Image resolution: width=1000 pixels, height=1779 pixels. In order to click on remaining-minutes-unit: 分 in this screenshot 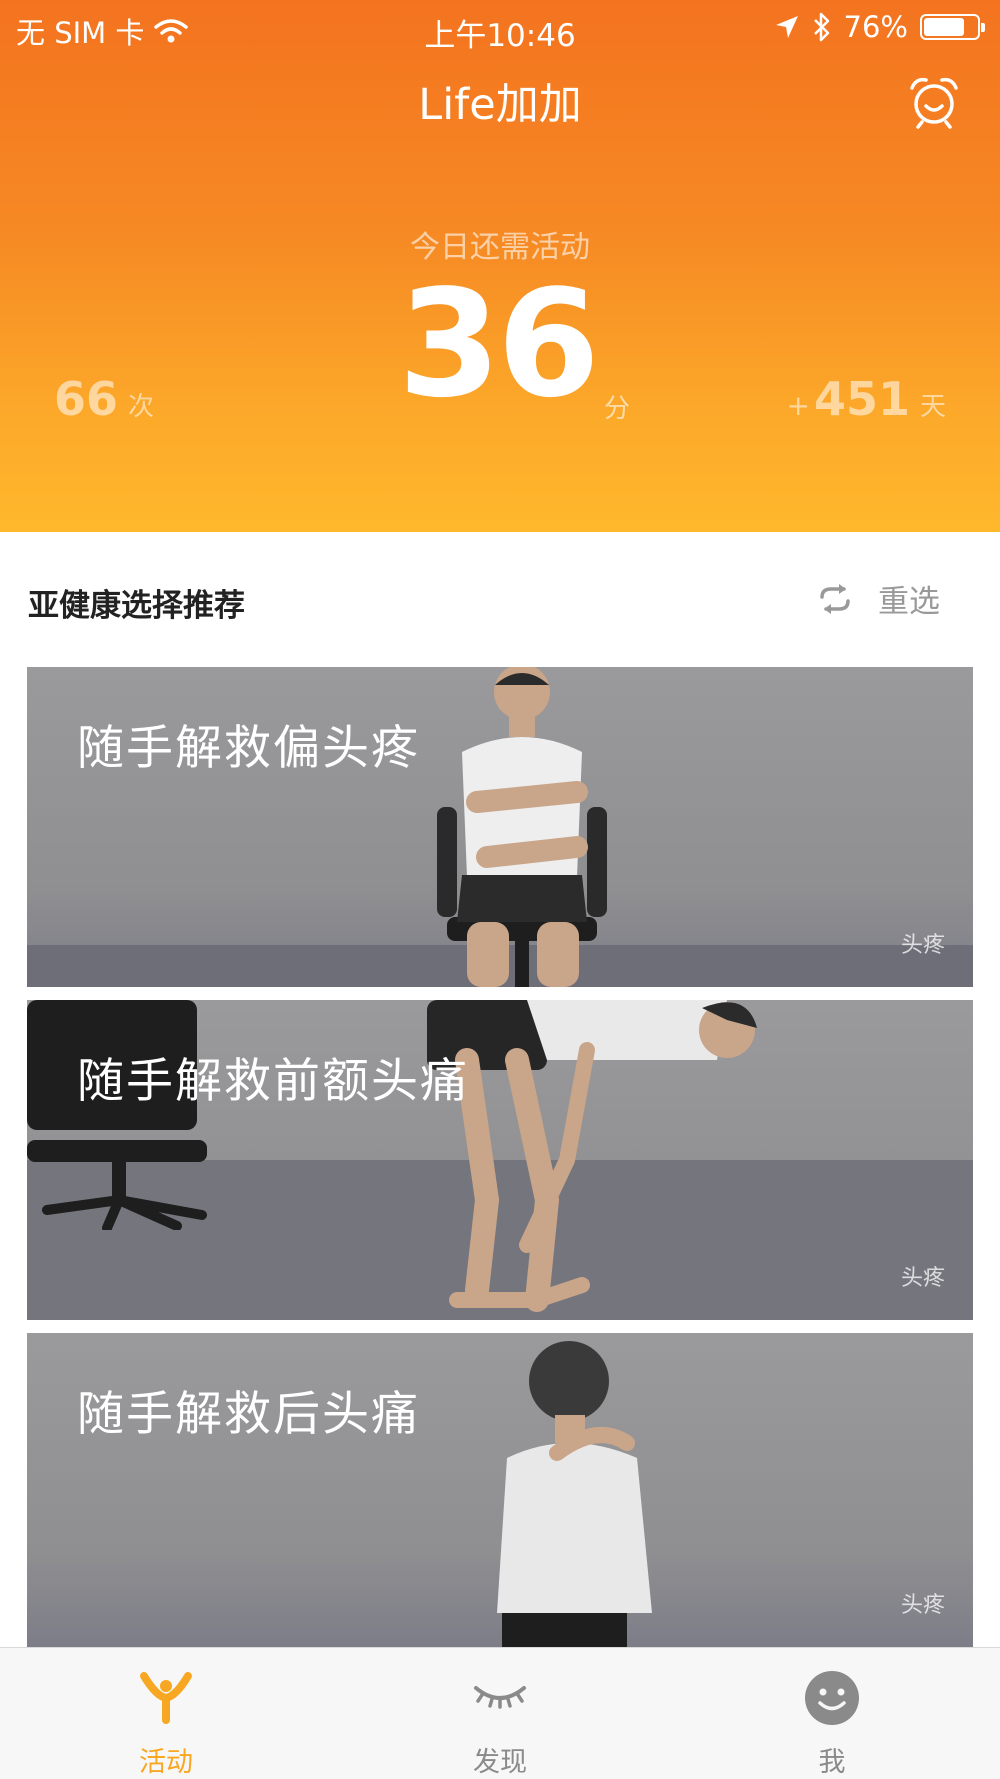, I will do `click(617, 409)`.